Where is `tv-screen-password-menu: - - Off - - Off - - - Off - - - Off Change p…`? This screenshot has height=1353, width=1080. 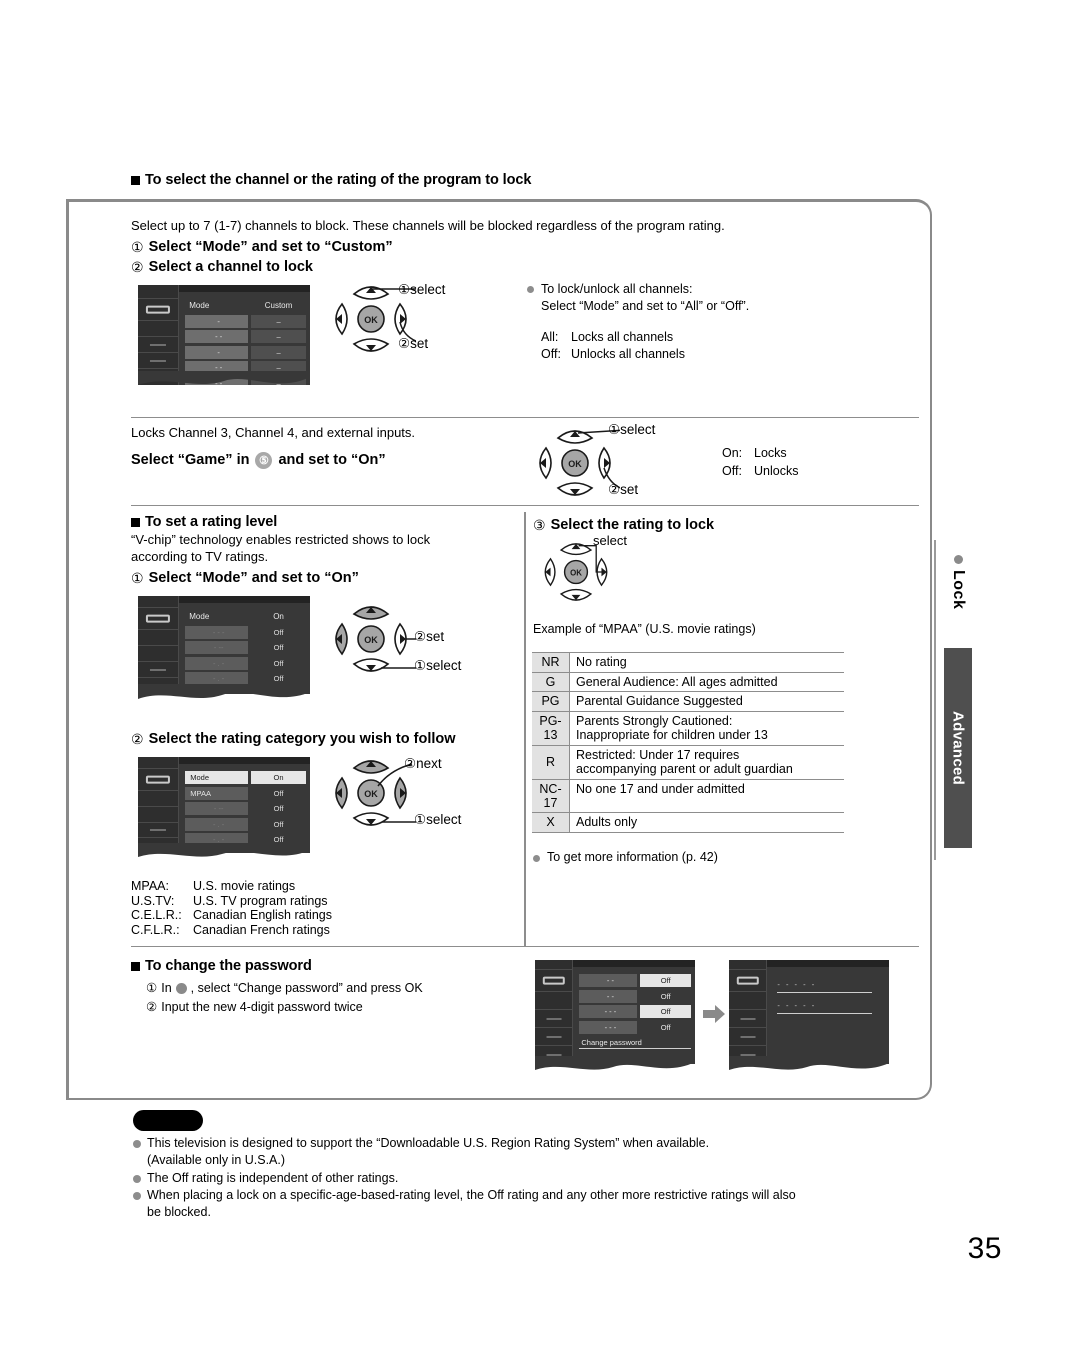
tv-screen-password-menu: - - Off - - Off - - - Off - - - Off Change p… is located at coordinates (615, 1019).